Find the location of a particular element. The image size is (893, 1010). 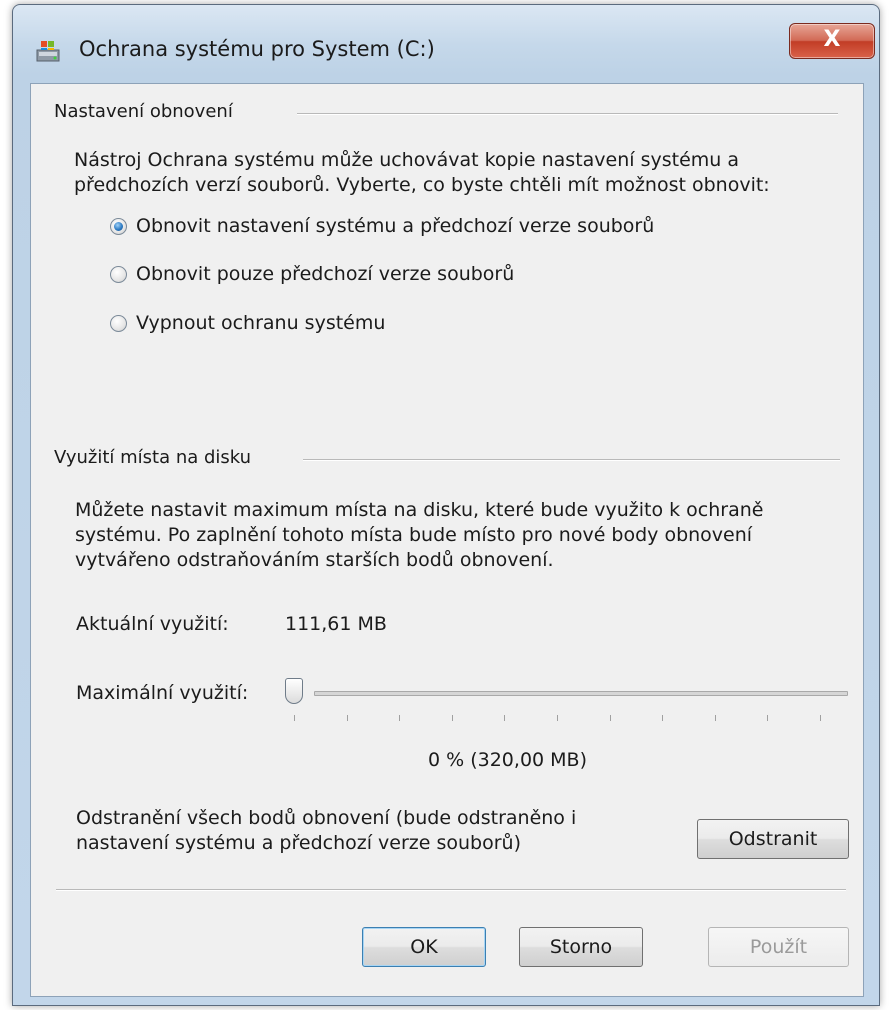

slider-value-text: 0 % (320,00 MB) is located at coordinates (507, 760).